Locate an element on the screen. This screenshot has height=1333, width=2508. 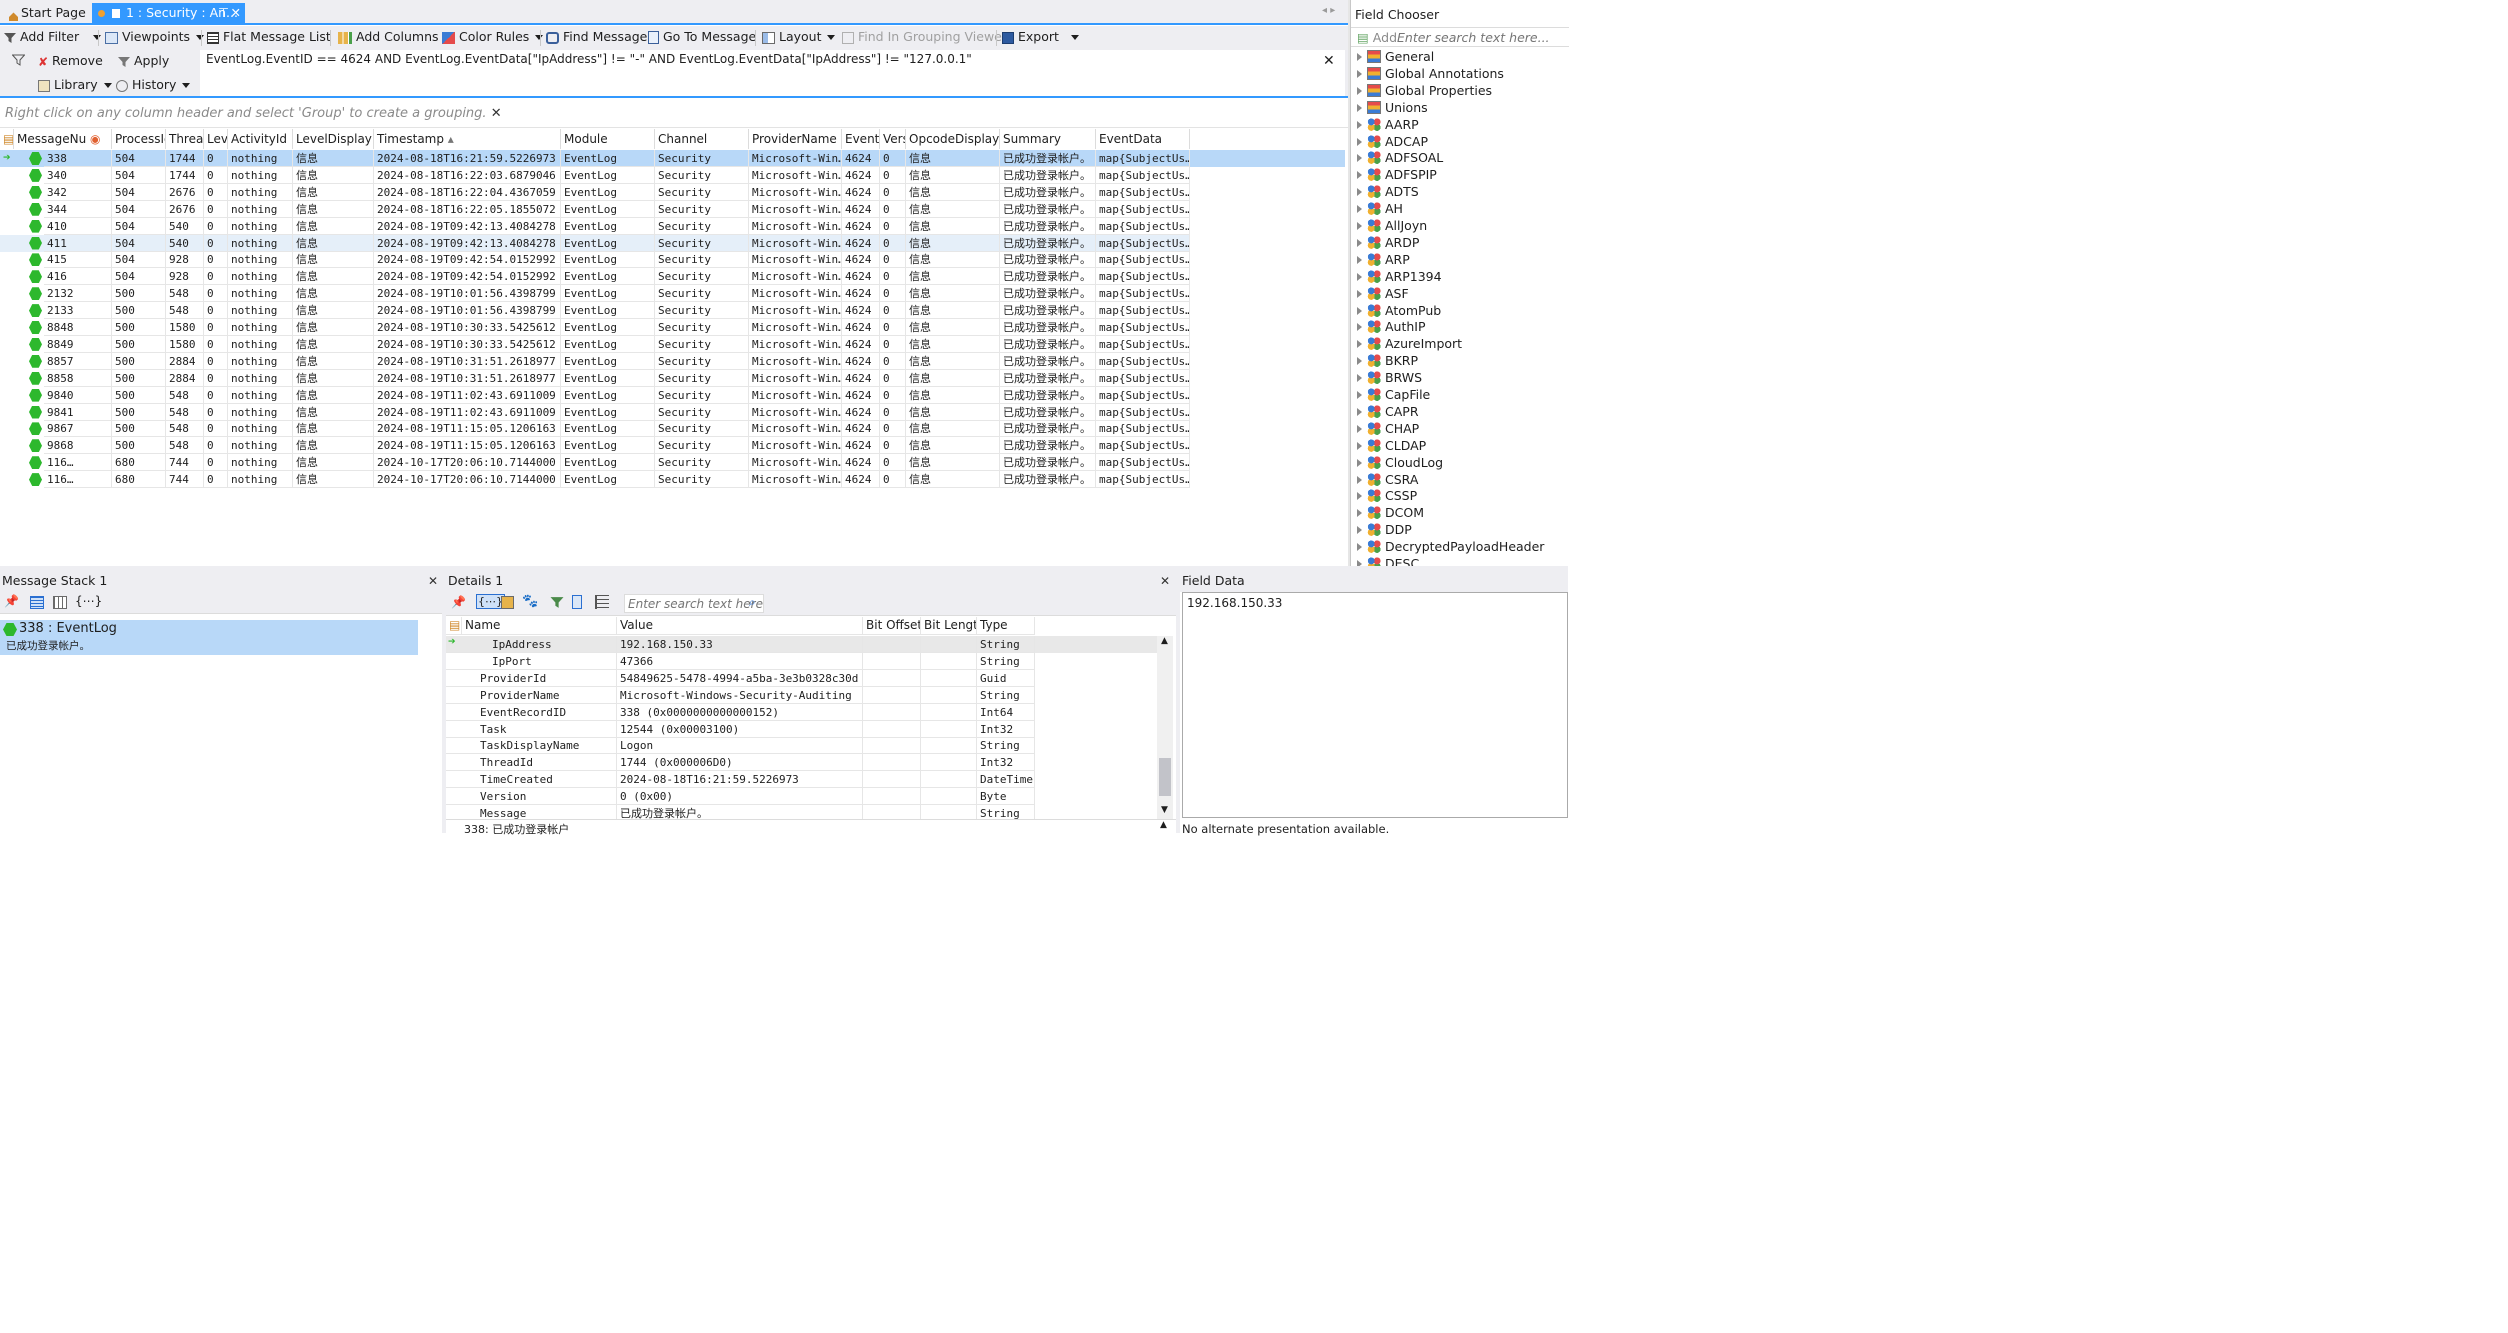
go-to-message-button: Go To Message is located at coordinates (702, 37).